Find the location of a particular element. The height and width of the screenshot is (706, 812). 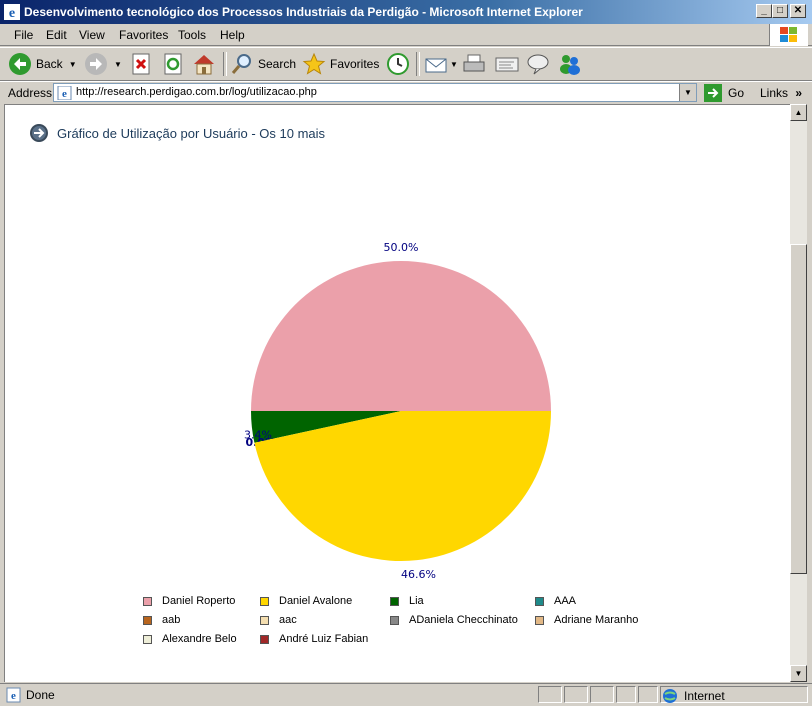

page-icon: e is located at coordinates (64, 93).